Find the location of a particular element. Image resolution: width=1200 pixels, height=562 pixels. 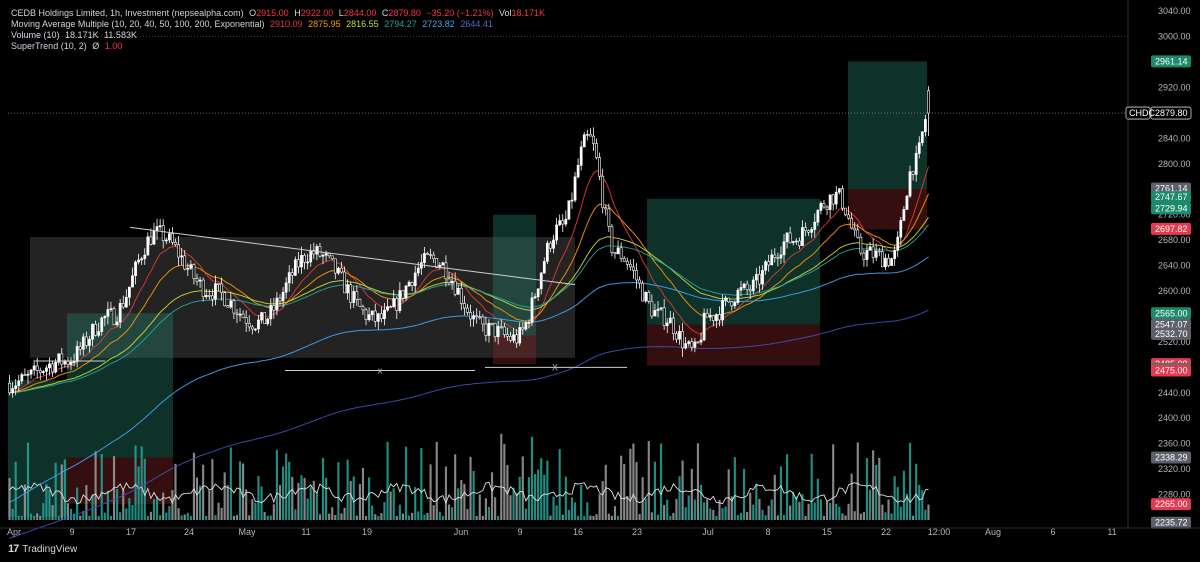

tradingview-logo: 17 TradingView is located at coordinates (42, 549).